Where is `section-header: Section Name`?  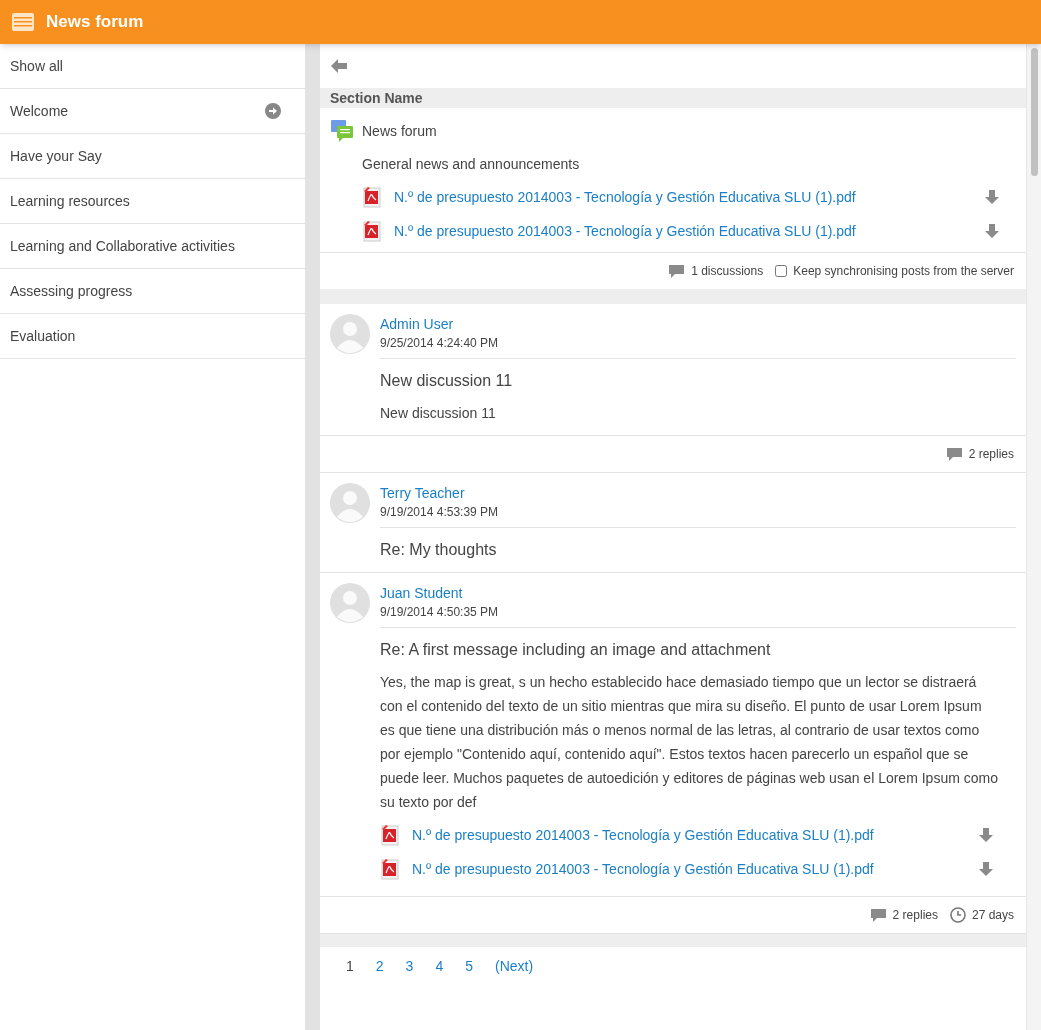
section-header: Section Name is located at coordinates (673, 98).